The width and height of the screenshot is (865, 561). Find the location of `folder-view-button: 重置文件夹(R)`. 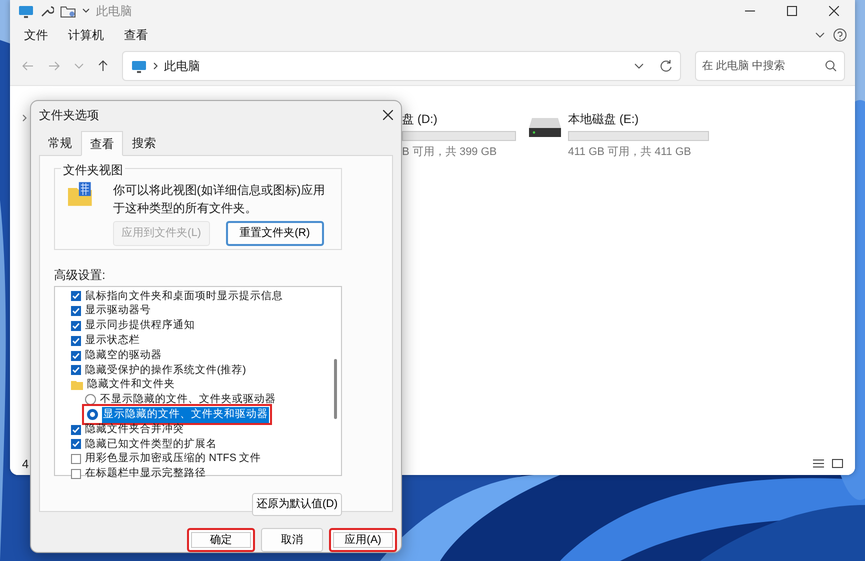

folder-view-button: 重置文件夹(R) is located at coordinates (275, 233).